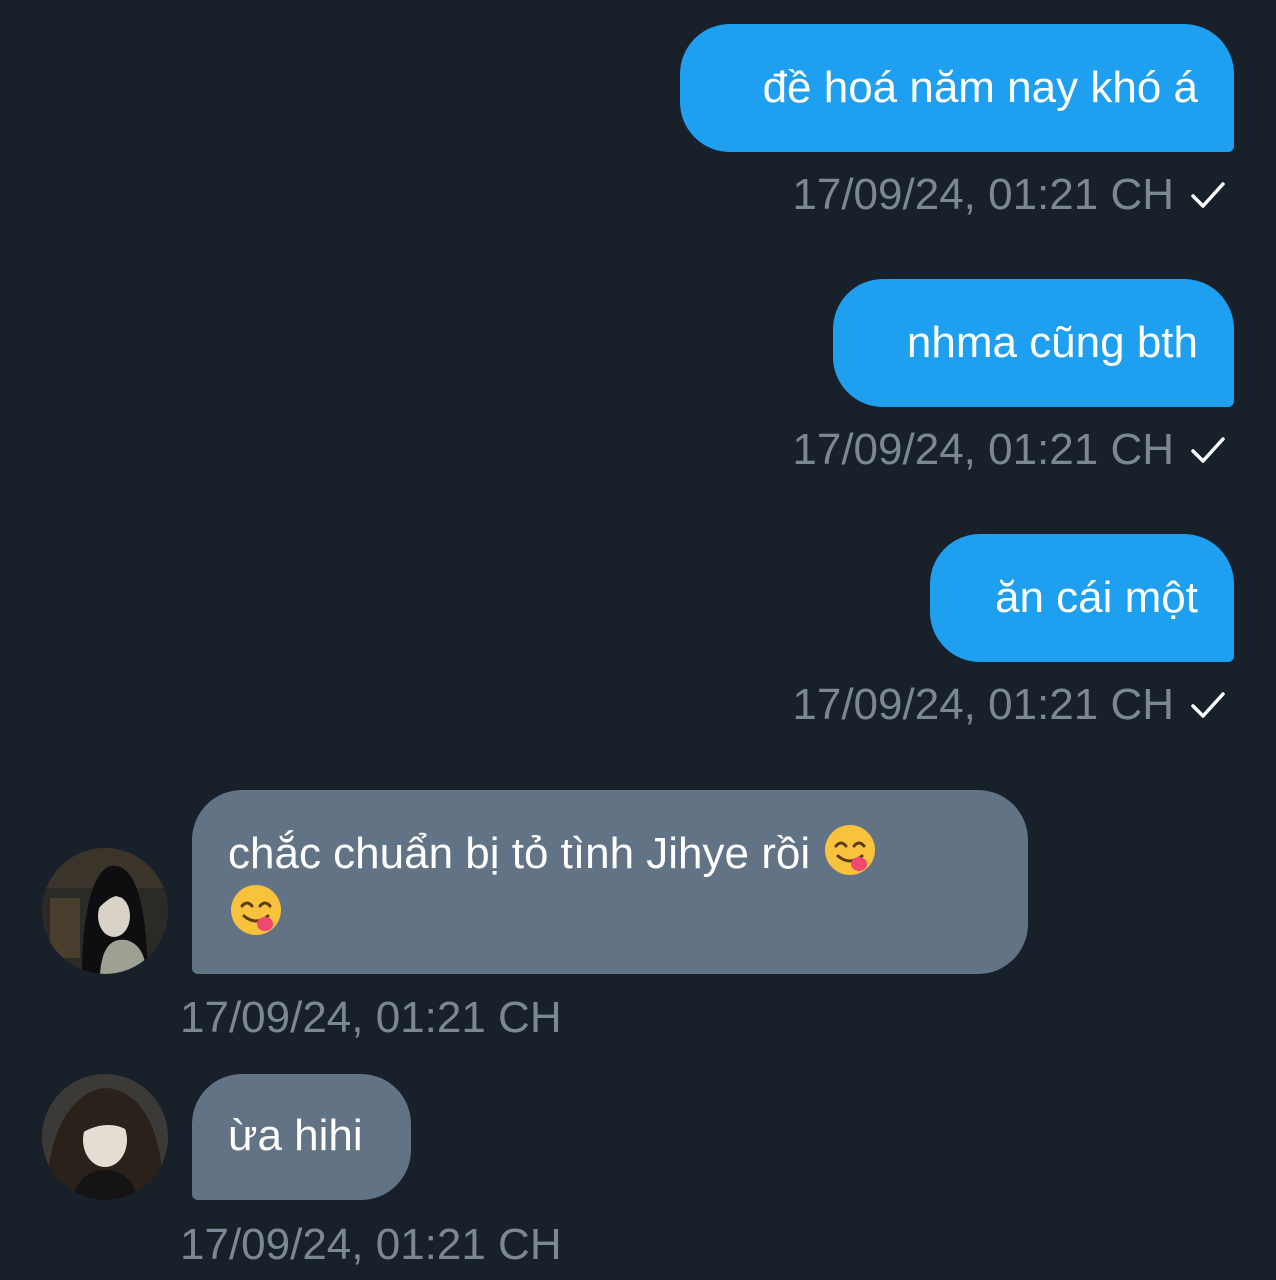 The image size is (1276, 1280). I want to click on message-text: đề hoá năm nay khó á, so click(980, 87).